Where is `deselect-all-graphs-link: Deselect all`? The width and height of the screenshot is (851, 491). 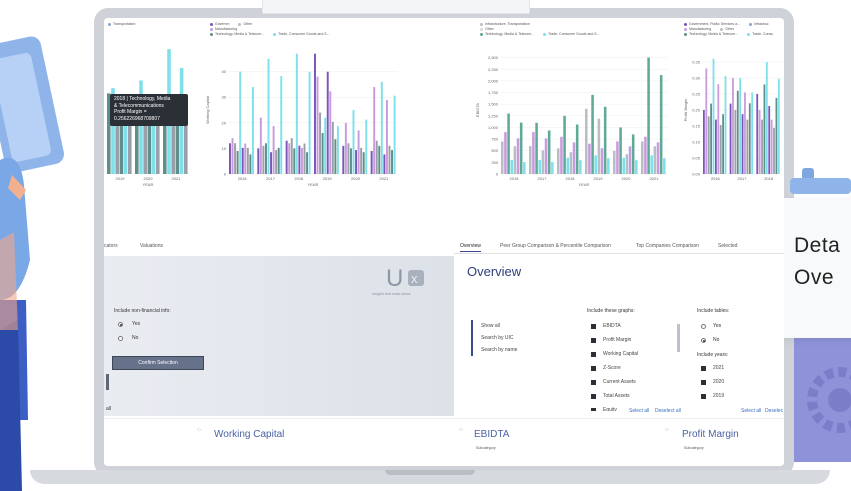 deselect-all-graphs-link: Deselect all is located at coordinates (668, 411).